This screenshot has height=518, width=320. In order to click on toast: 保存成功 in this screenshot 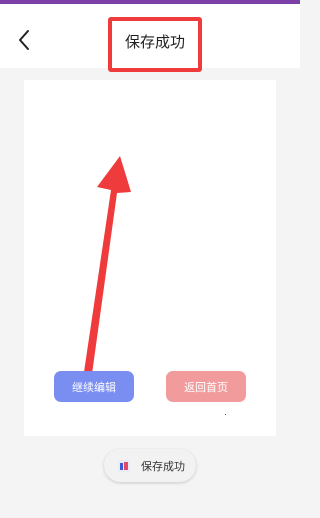, I will do `click(150, 465)`.